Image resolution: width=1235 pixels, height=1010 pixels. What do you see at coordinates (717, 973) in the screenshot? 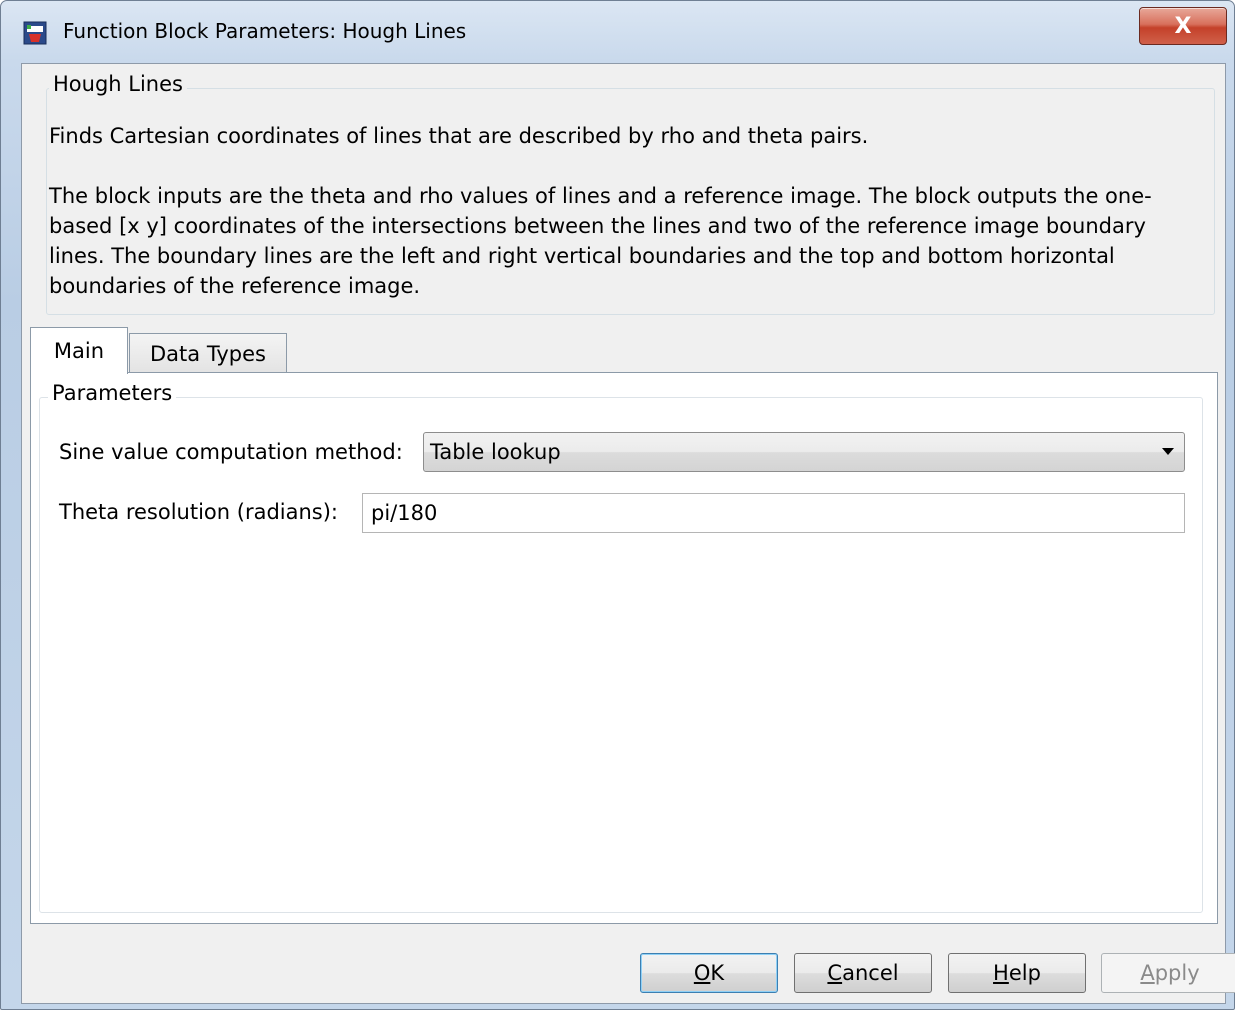
I see `ok-label-rest: K` at bounding box center [717, 973].